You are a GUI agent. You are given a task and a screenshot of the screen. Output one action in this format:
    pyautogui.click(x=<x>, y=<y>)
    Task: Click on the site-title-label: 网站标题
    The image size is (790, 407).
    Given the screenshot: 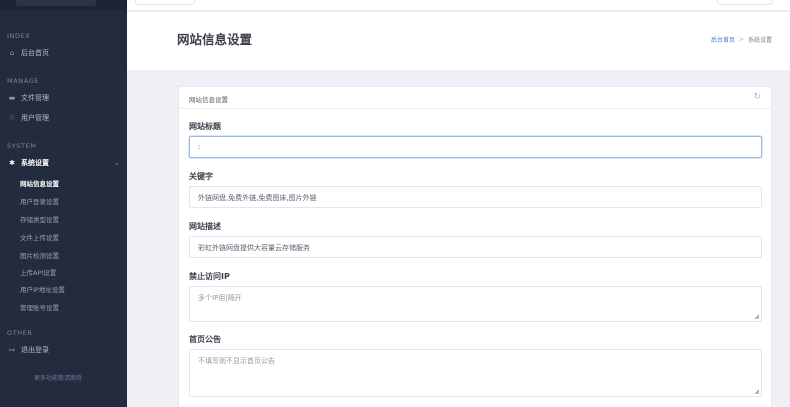 What is the action you would take?
    pyautogui.click(x=205, y=126)
    